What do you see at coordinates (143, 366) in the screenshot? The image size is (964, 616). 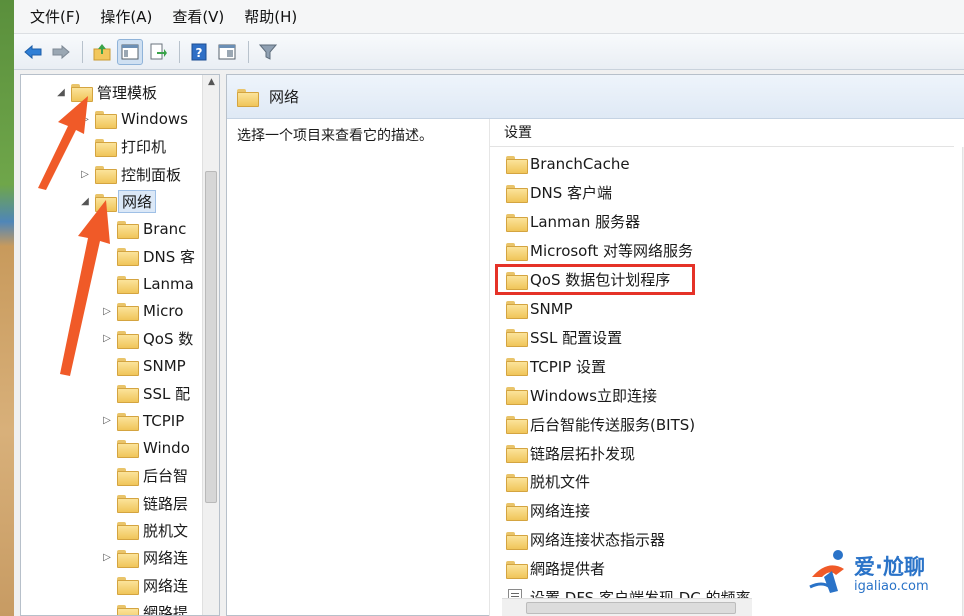 I see `tree-item: SNMP` at bounding box center [143, 366].